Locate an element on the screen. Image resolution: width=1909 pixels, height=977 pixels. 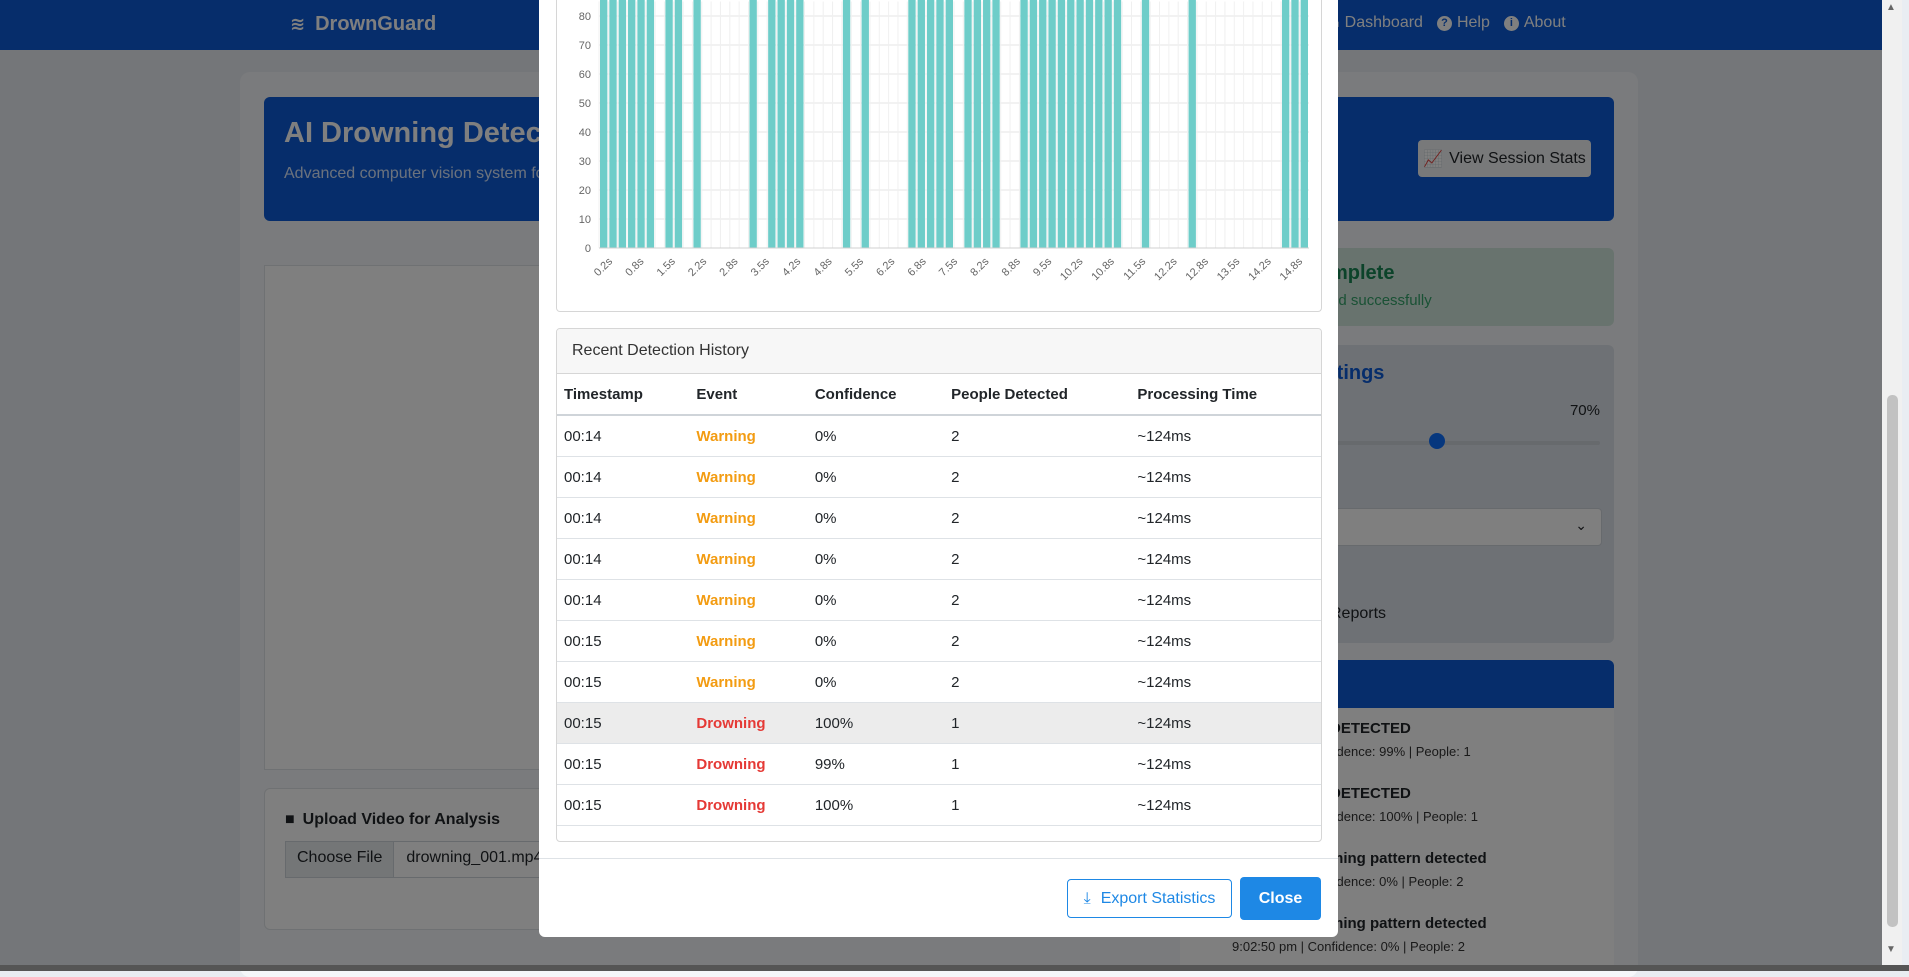
x-tick-label: 10.2s is located at coordinates (1072, 269).